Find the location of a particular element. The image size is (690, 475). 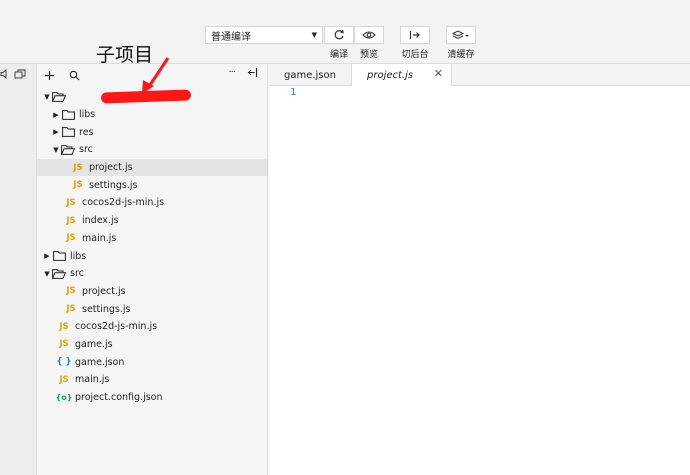

tree-item-label: game.js is located at coordinates (94, 344).